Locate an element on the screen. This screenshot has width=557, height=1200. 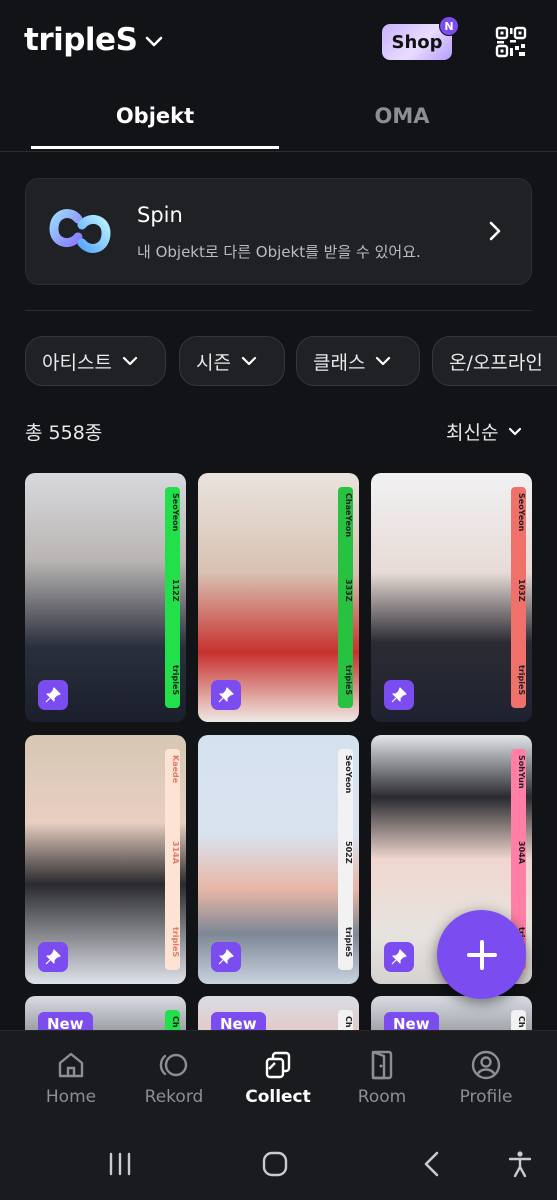
objekt-number: 333Z is located at coordinates (348, 590).